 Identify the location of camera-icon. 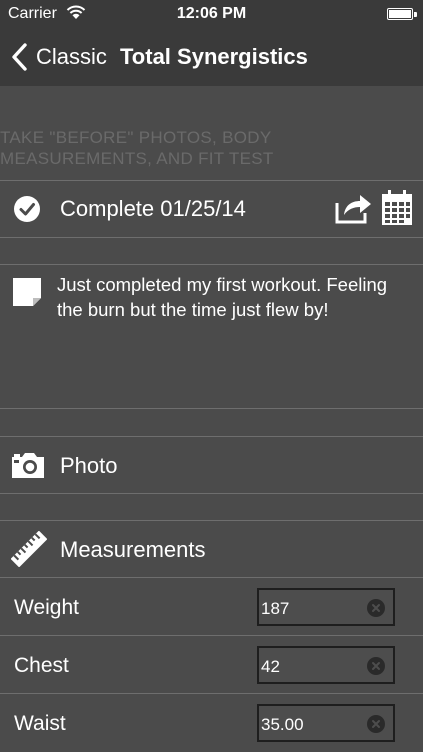
(28, 465).